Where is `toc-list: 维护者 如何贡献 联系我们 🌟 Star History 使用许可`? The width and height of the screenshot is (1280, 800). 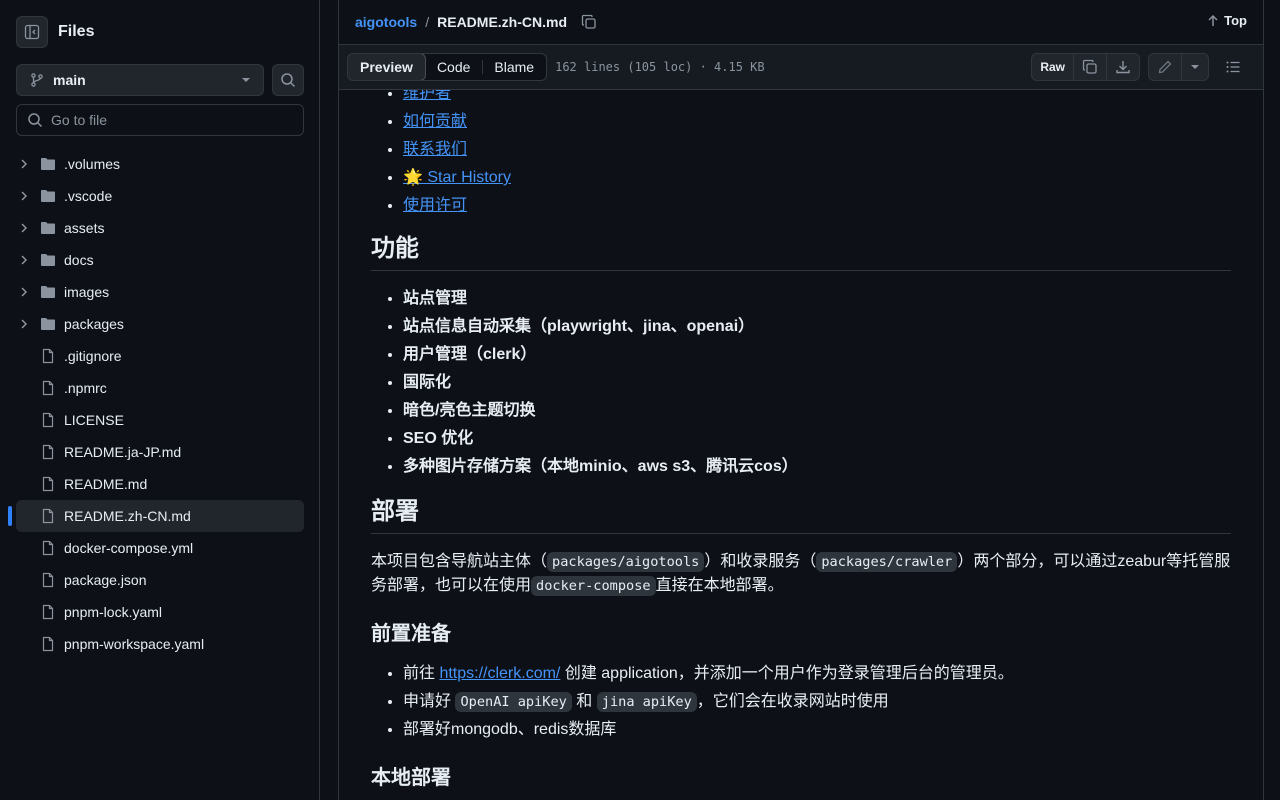
toc-list: 维护者 如何贡献 联系我们 🌟 Star History 使用许可 is located at coordinates (801, 155).